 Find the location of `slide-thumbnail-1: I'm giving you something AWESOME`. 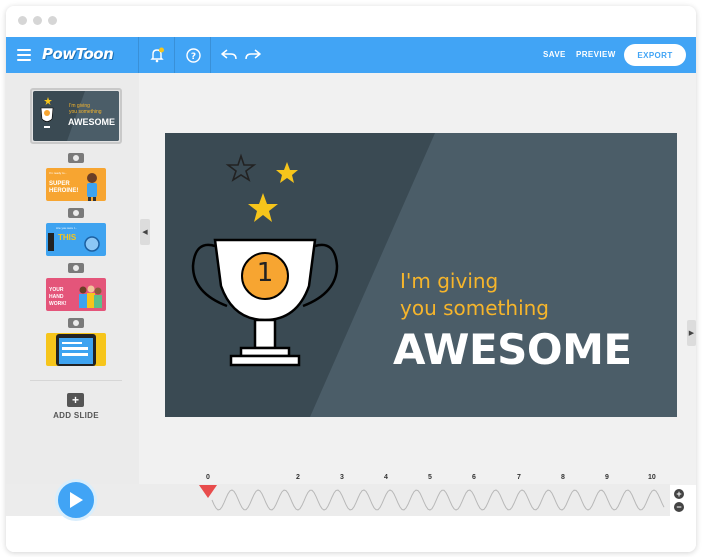

slide-thumbnail-1: I'm giving you something AWESOME is located at coordinates (76, 116).